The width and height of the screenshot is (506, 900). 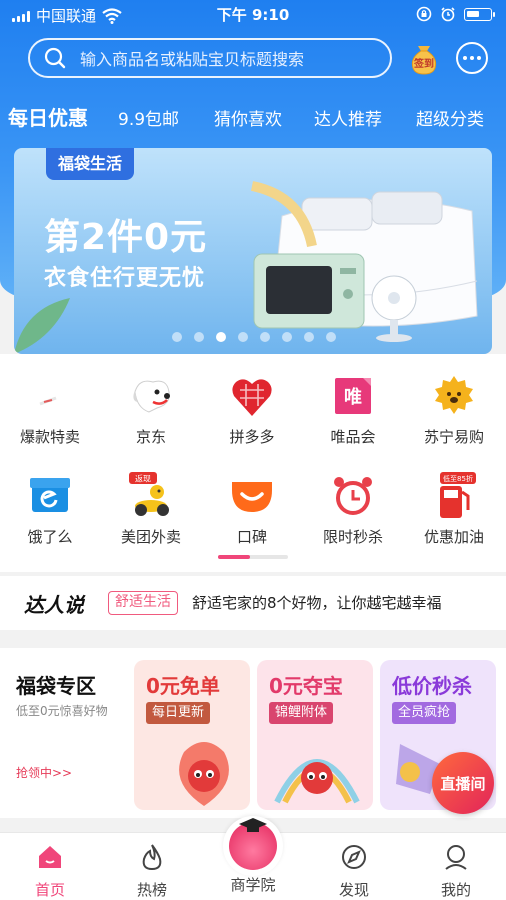 What do you see at coordinates (301, 713) in the screenshot?
I see `promo-card-label: 锦鲤附体` at bounding box center [301, 713].